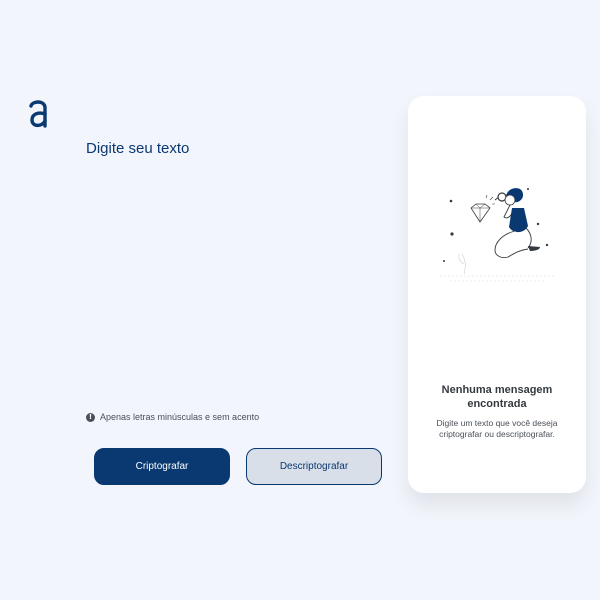 Image resolution: width=600 pixels, height=600 pixels. I want to click on input-hint: ! Apenas letras minúsculas e sem acento, so click(172, 417).